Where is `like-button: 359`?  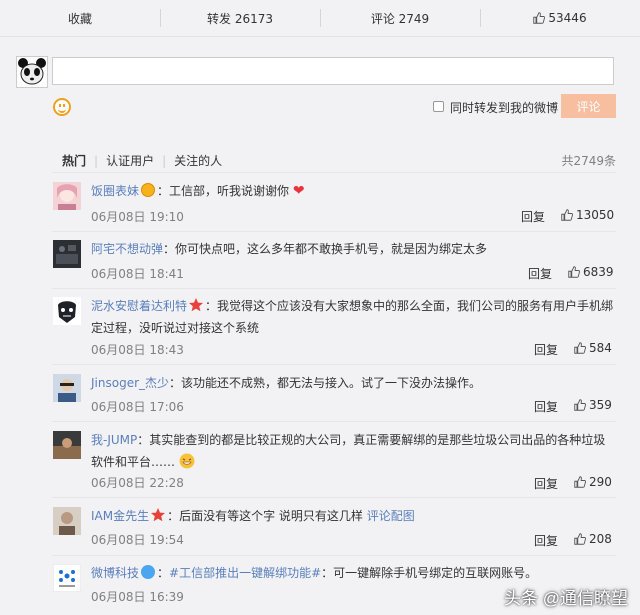
like-button: 359 is located at coordinates (593, 405).